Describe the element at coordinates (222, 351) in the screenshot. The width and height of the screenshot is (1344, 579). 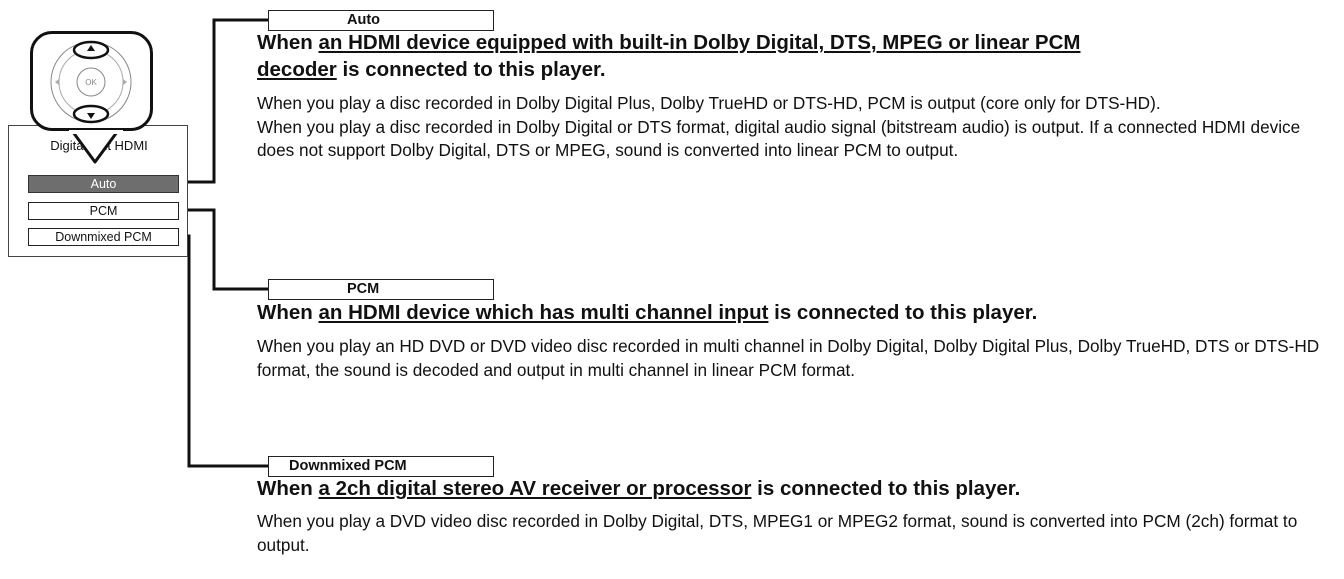
I see `connector-downmixed` at that location.